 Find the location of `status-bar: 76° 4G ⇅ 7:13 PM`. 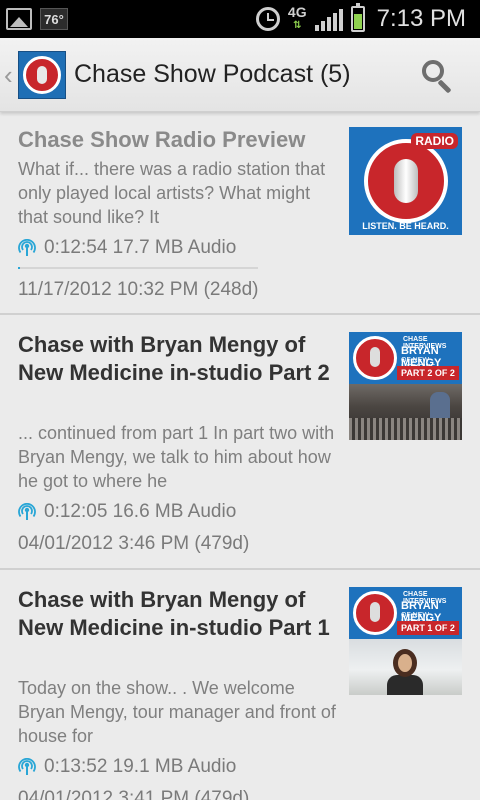

status-bar: 76° 4G ⇅ 7:13 PM is located at coordinates (240, 19).